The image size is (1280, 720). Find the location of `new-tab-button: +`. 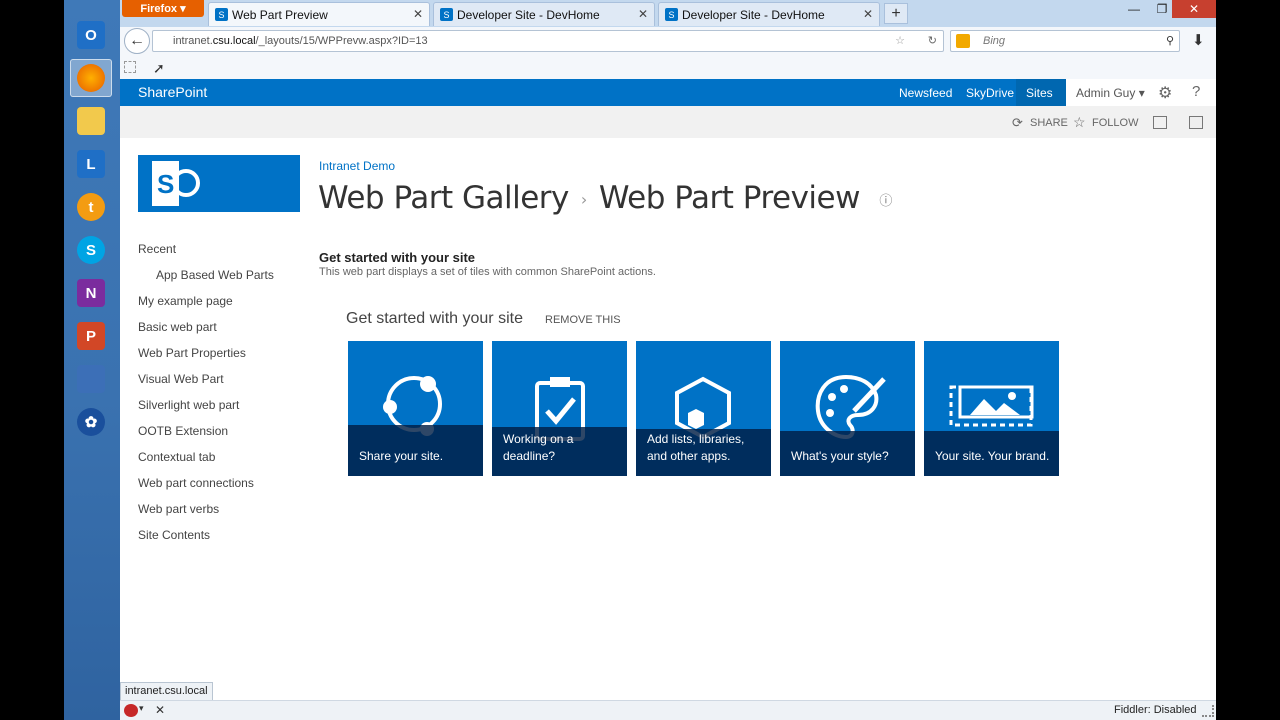

new-tab-button: + is located at coordinates (896, 13).